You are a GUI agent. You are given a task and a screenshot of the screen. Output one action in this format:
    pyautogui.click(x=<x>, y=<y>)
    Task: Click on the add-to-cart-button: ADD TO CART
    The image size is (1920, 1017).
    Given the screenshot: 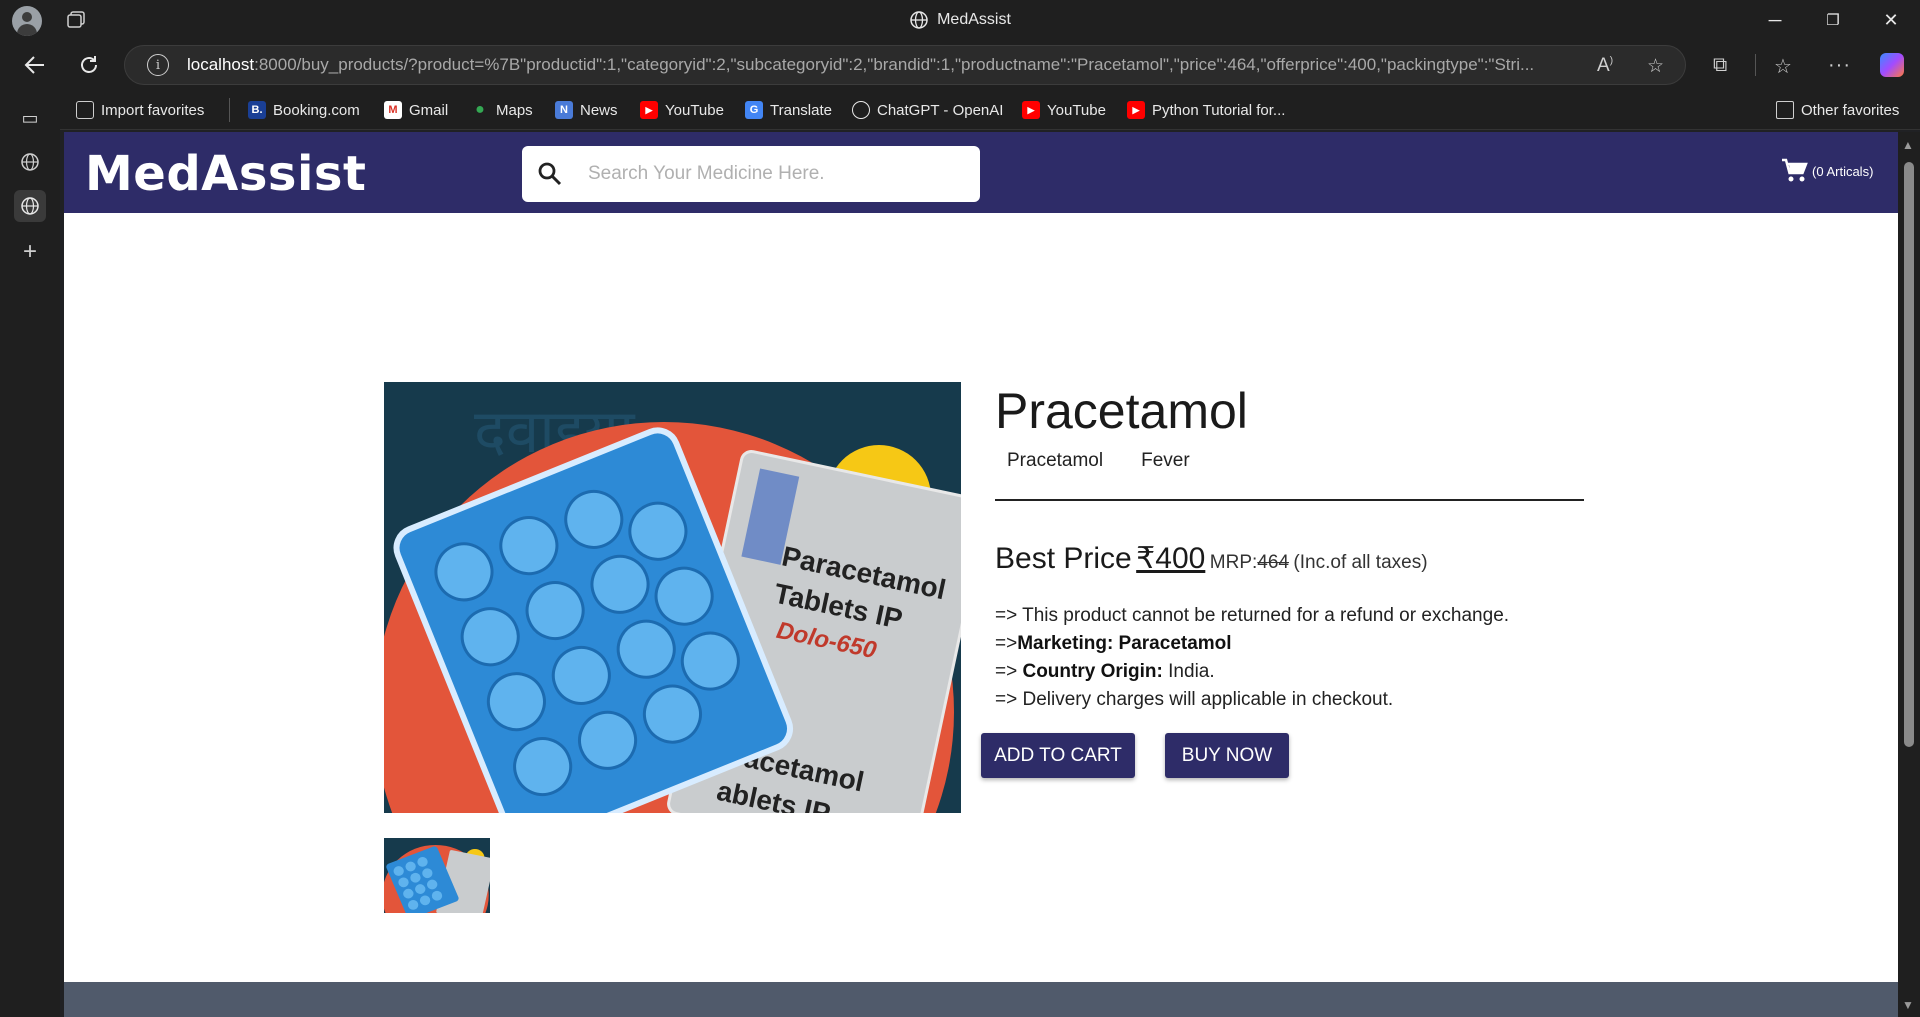 What is the action you would take?
    pyautogui.click(x=1058, y=755)
    